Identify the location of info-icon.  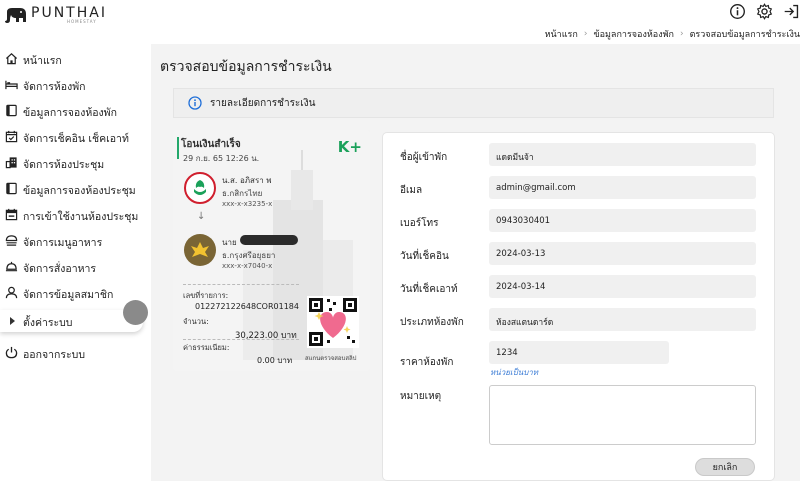
(737, 11).